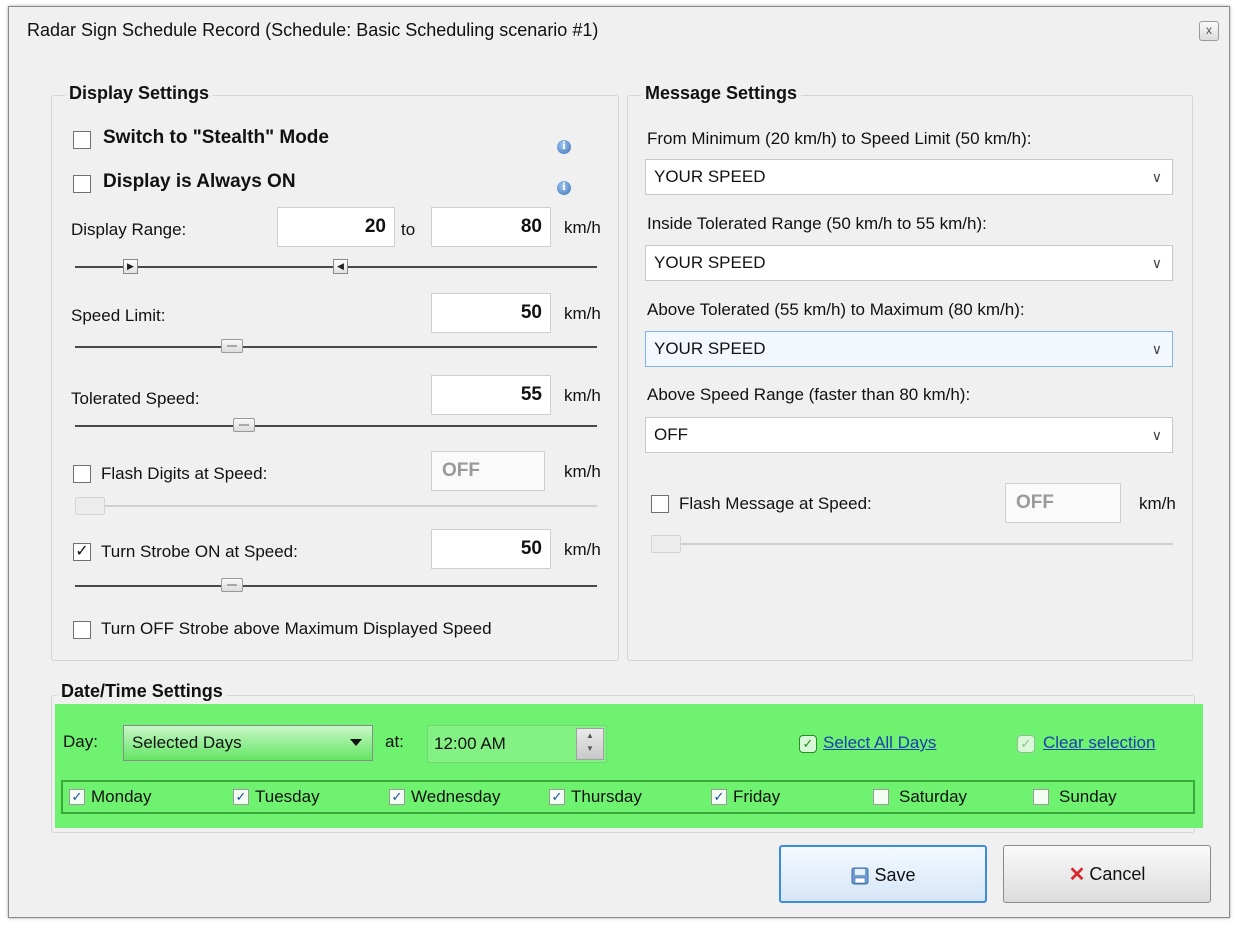 The image size is (1238, 928). I want to click on save-label: Save, so click(895, 875).